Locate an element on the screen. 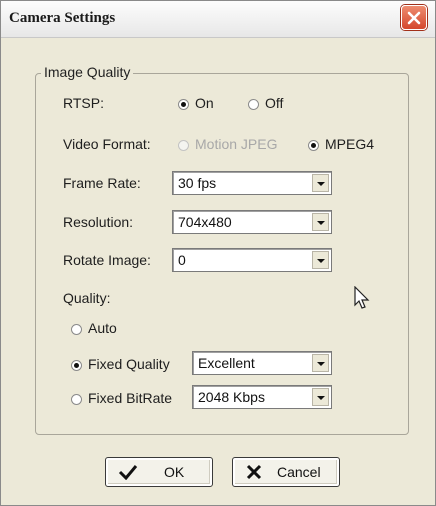 The height and width of the screenshot is (506, 436). group-title: Image Quality is located at coordinates (87, 72).